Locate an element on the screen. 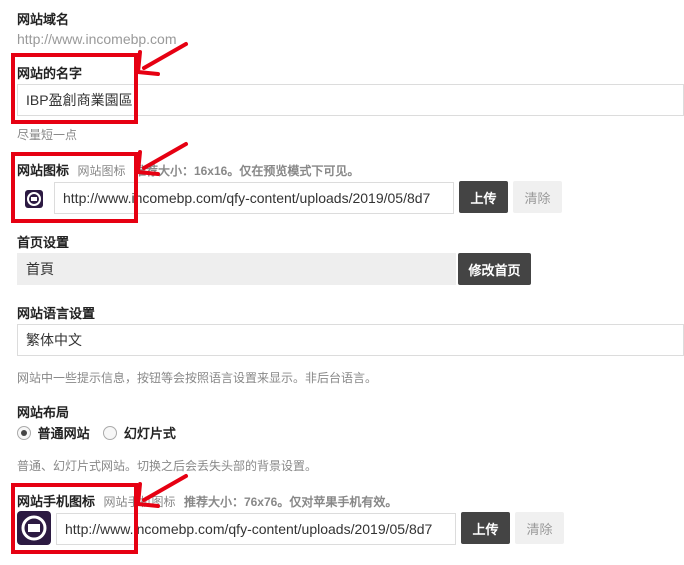 This screenshot has height=565, width=684. homepage-value: 首頁 is located at coordinates (236, 269).